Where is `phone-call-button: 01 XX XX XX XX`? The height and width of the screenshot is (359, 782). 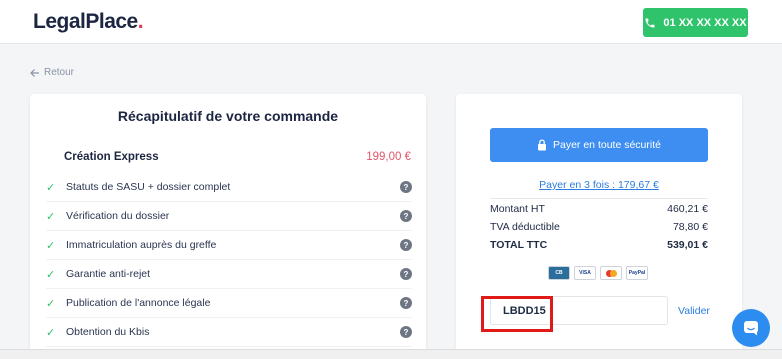
phone-call-button: 01 XX XX XX XX is located at coordinates (695, 22).